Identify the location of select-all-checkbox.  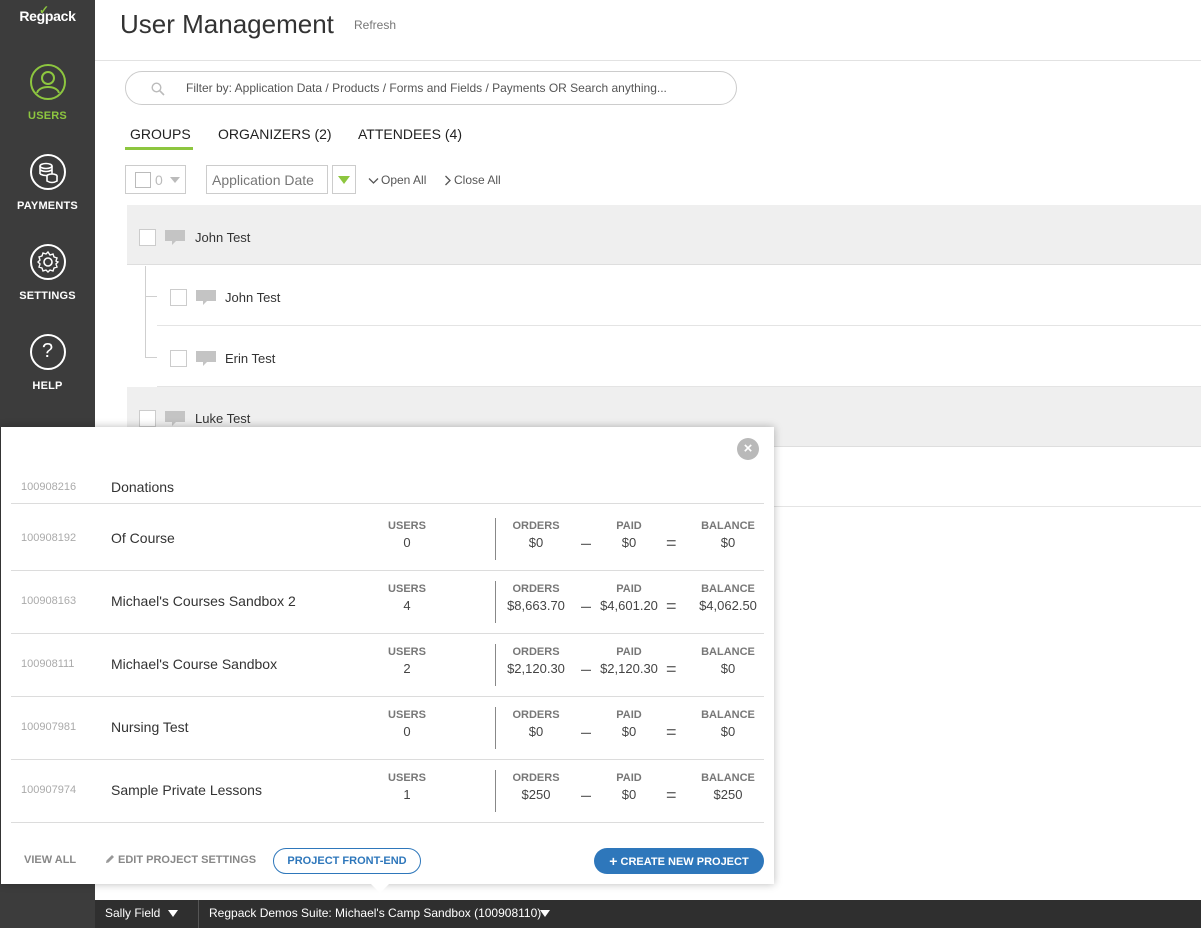
(143, 180).